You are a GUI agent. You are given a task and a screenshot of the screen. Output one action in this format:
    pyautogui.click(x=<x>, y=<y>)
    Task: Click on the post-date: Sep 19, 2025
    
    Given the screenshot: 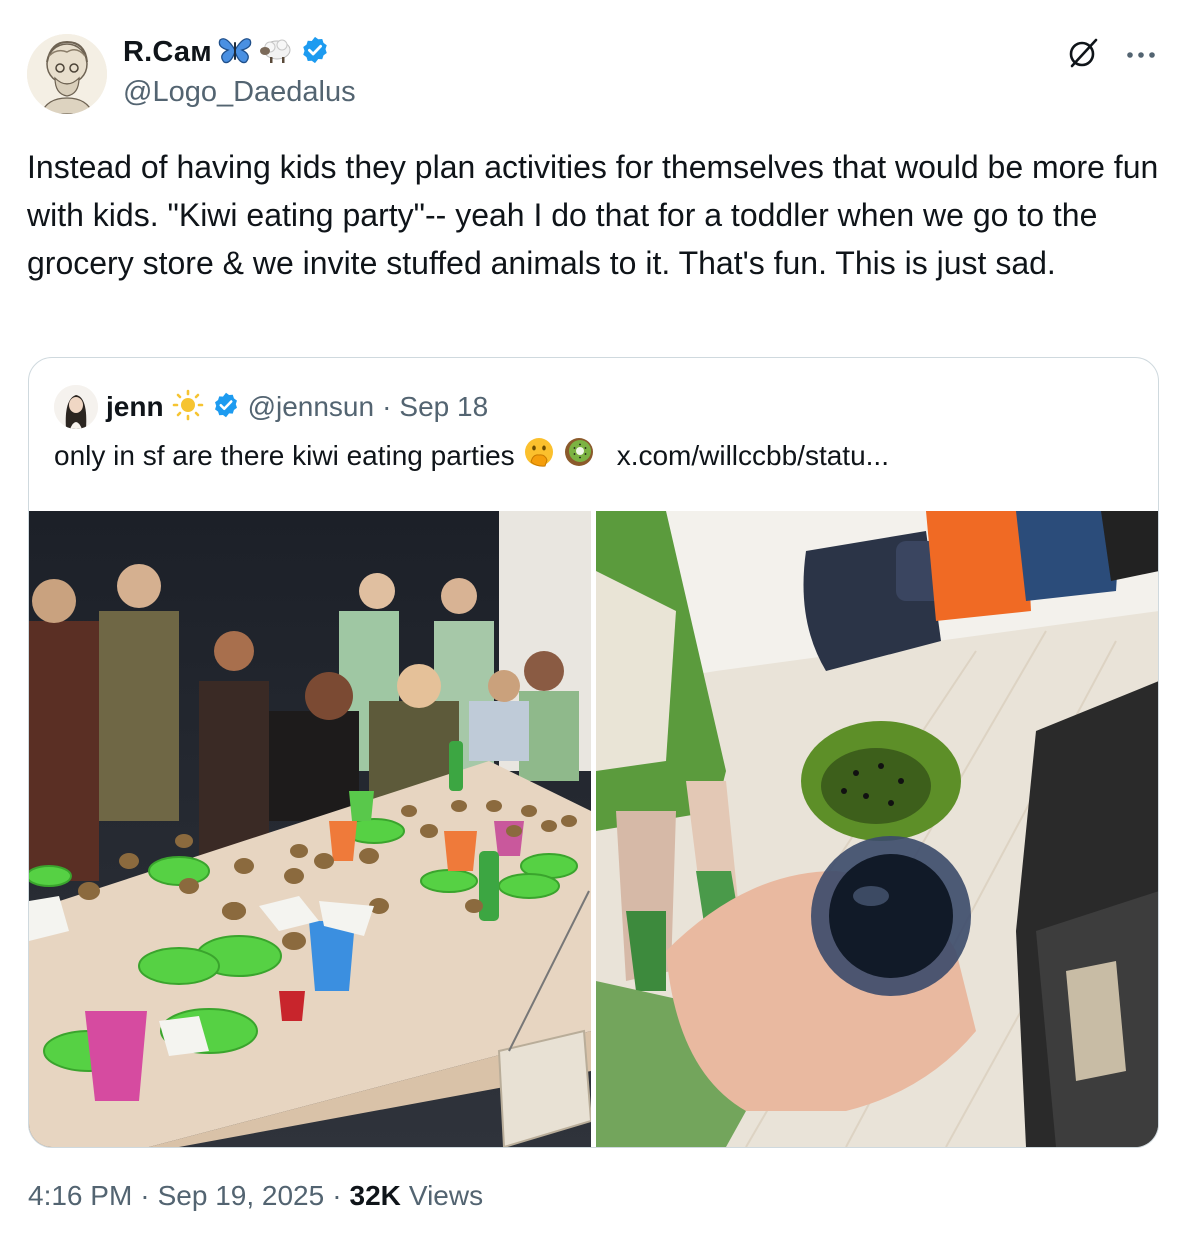 What is the action you would take?
    pyautogui.click(x=241, y=1196)
    